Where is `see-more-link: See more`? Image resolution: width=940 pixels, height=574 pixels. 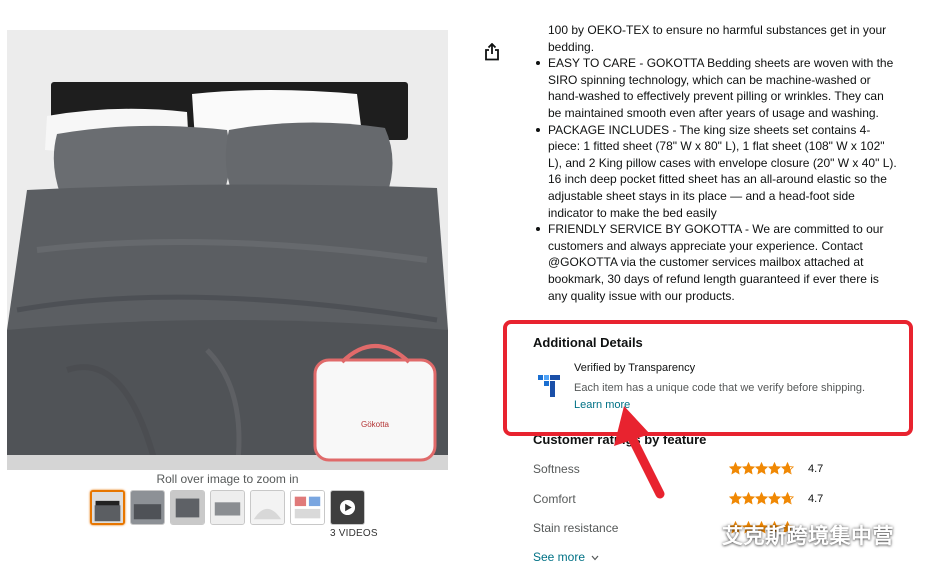
see-more-link: See more is located at coordinates (566, 557).